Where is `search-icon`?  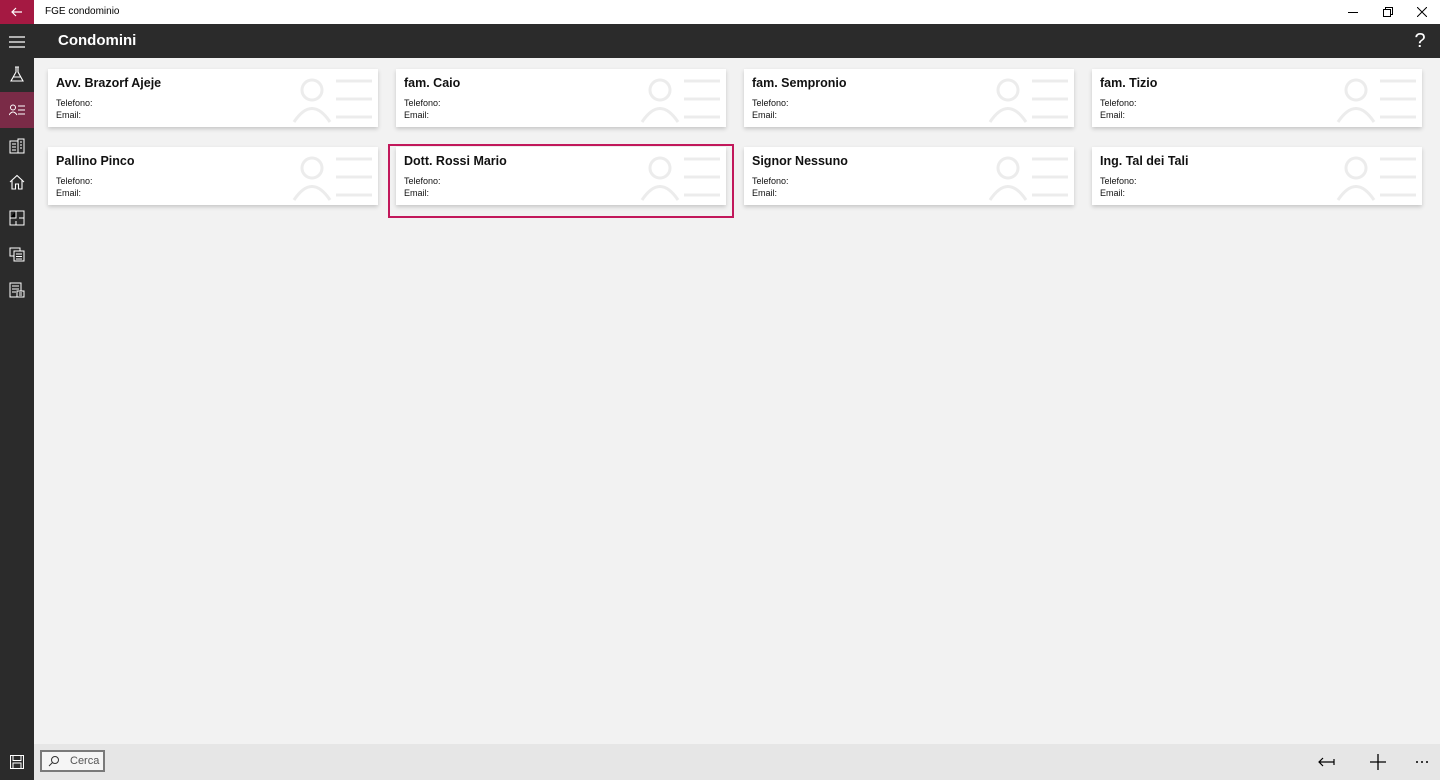 search-icon is located at coordinates (53, 761).